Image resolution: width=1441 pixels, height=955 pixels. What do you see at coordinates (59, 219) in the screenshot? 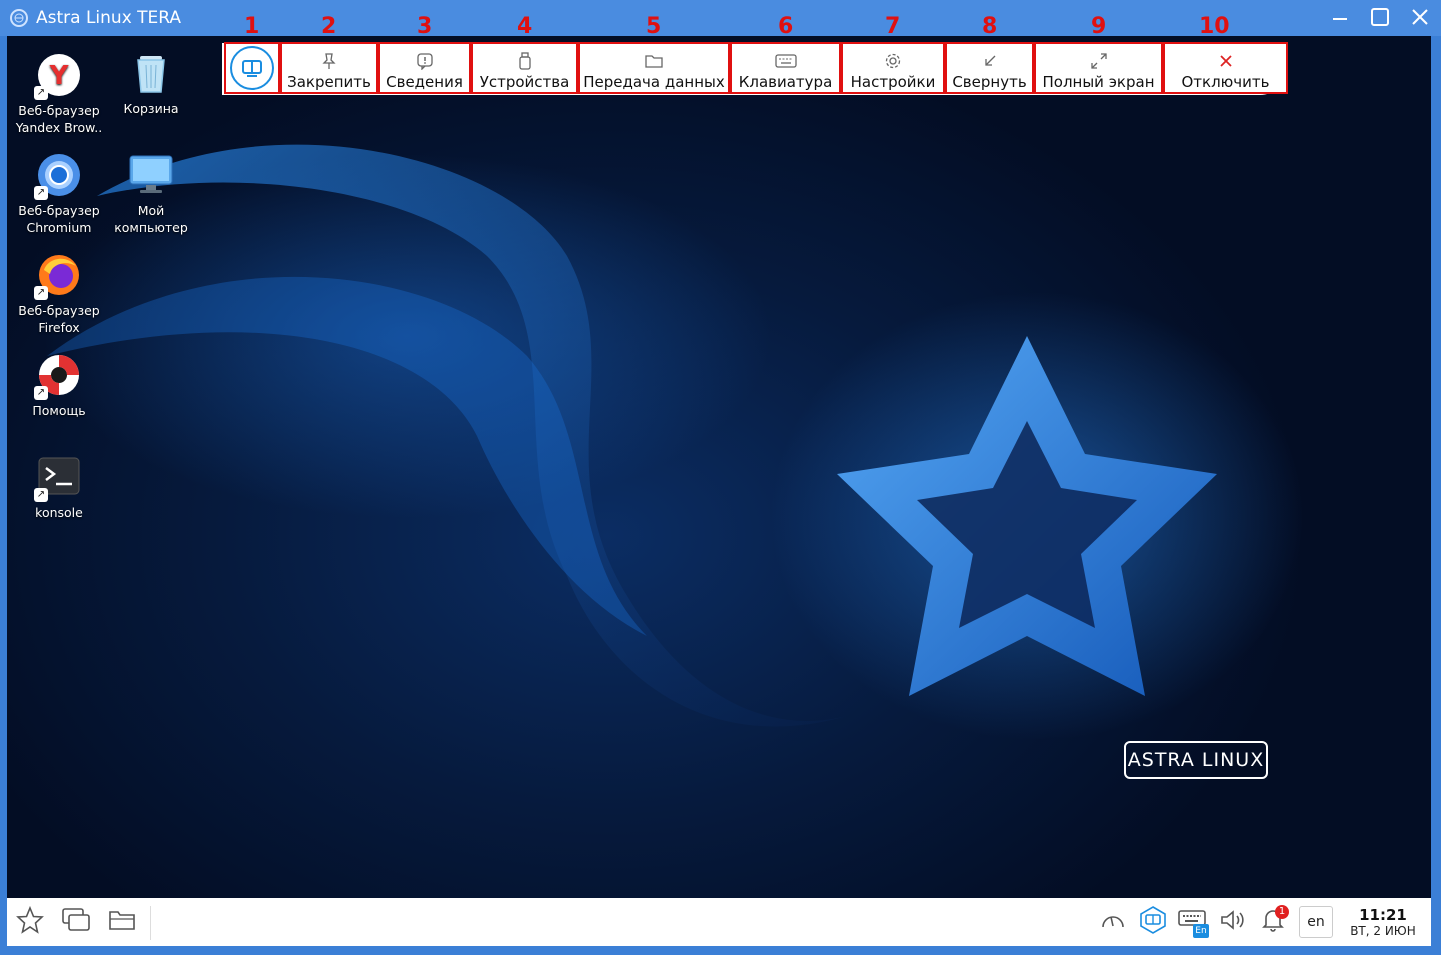
I see `desktop-icon-label: Веб-браузер Chromium` at bounding box center [59, 219].